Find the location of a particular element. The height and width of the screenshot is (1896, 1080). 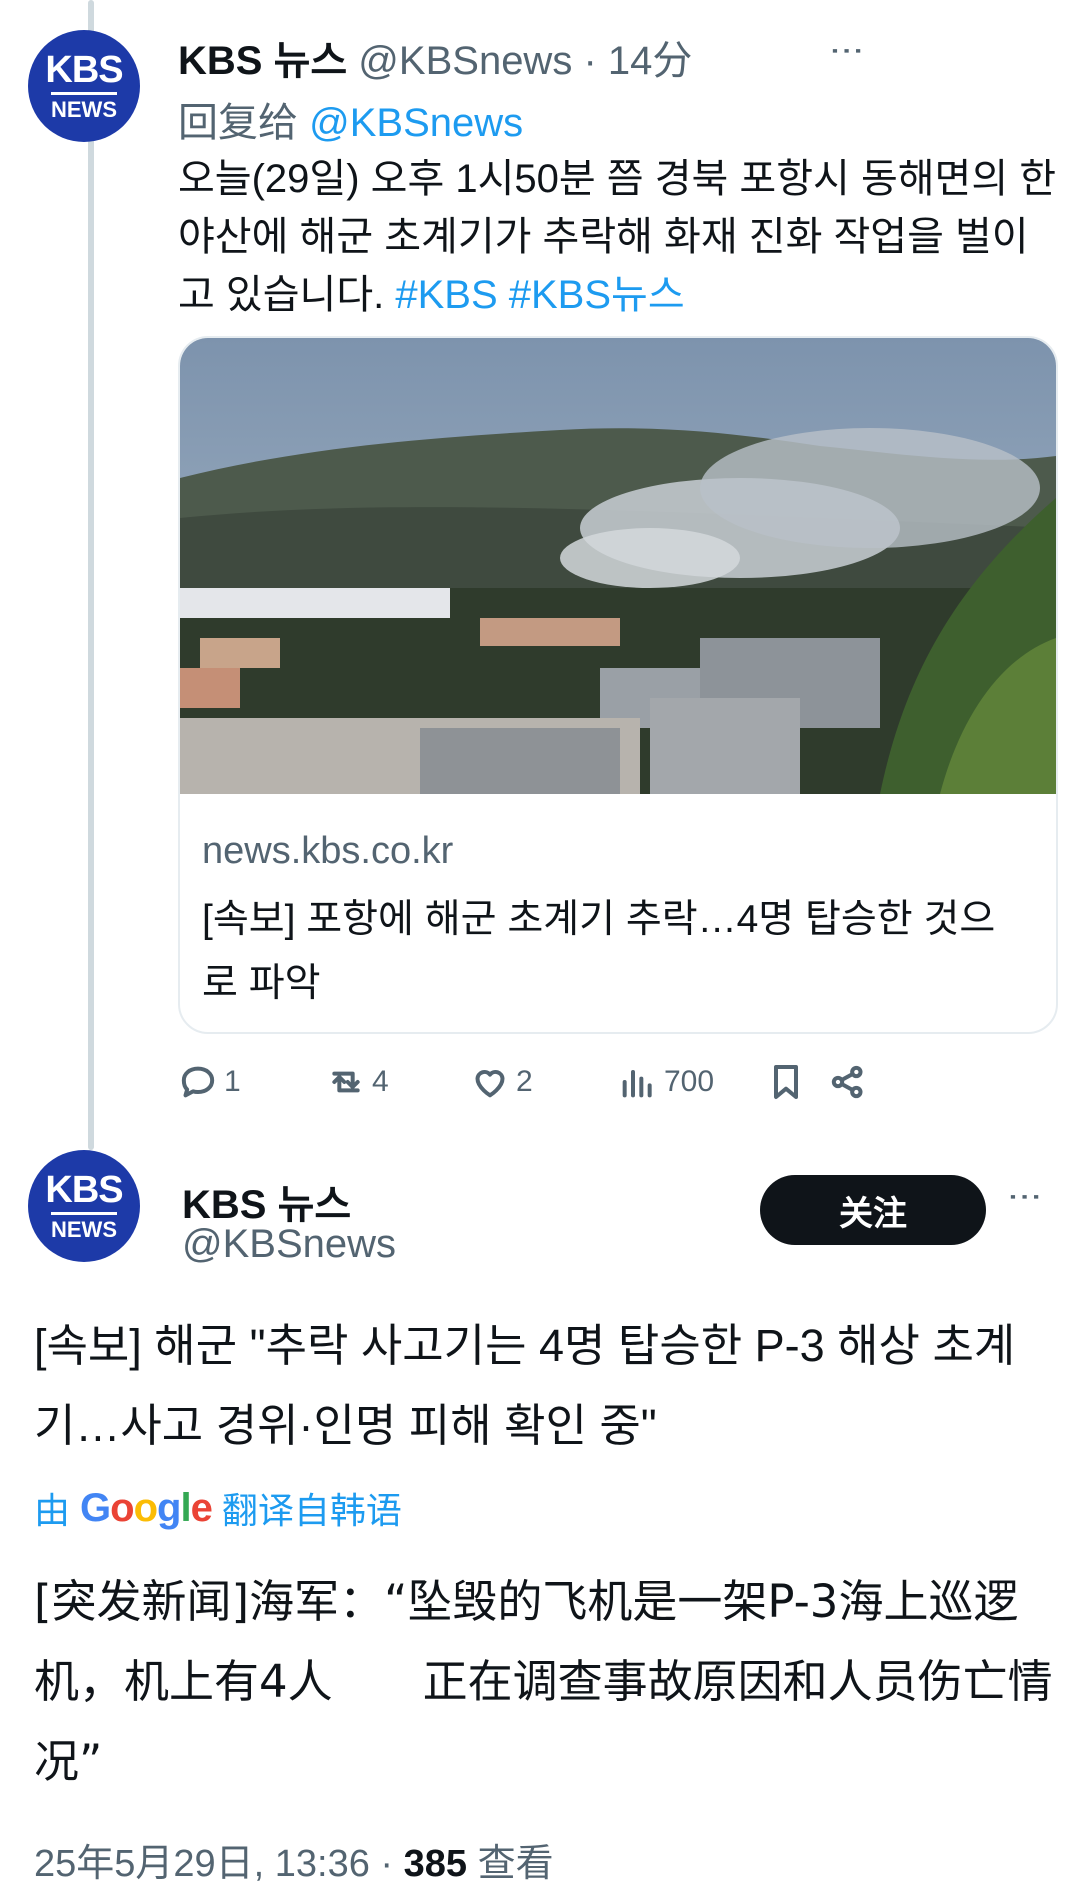

google-logo: Google is located at coordinates (146, 1507).